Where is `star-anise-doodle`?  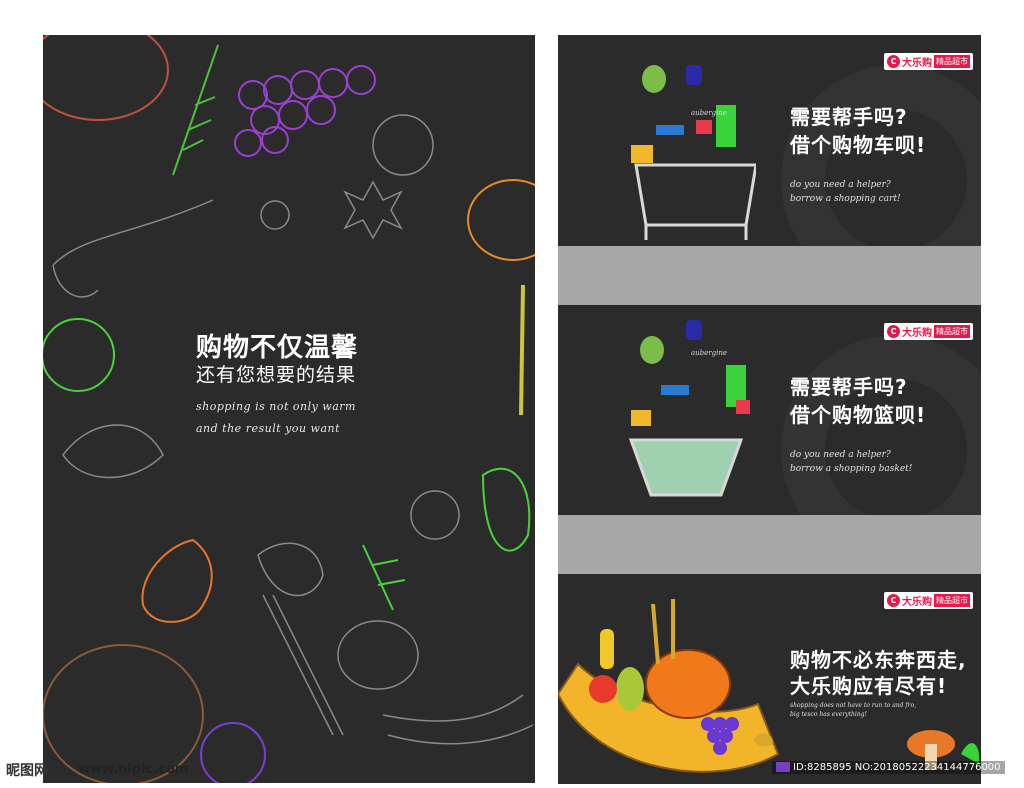 star-anise-doodle is located at coordinates (373, 210).